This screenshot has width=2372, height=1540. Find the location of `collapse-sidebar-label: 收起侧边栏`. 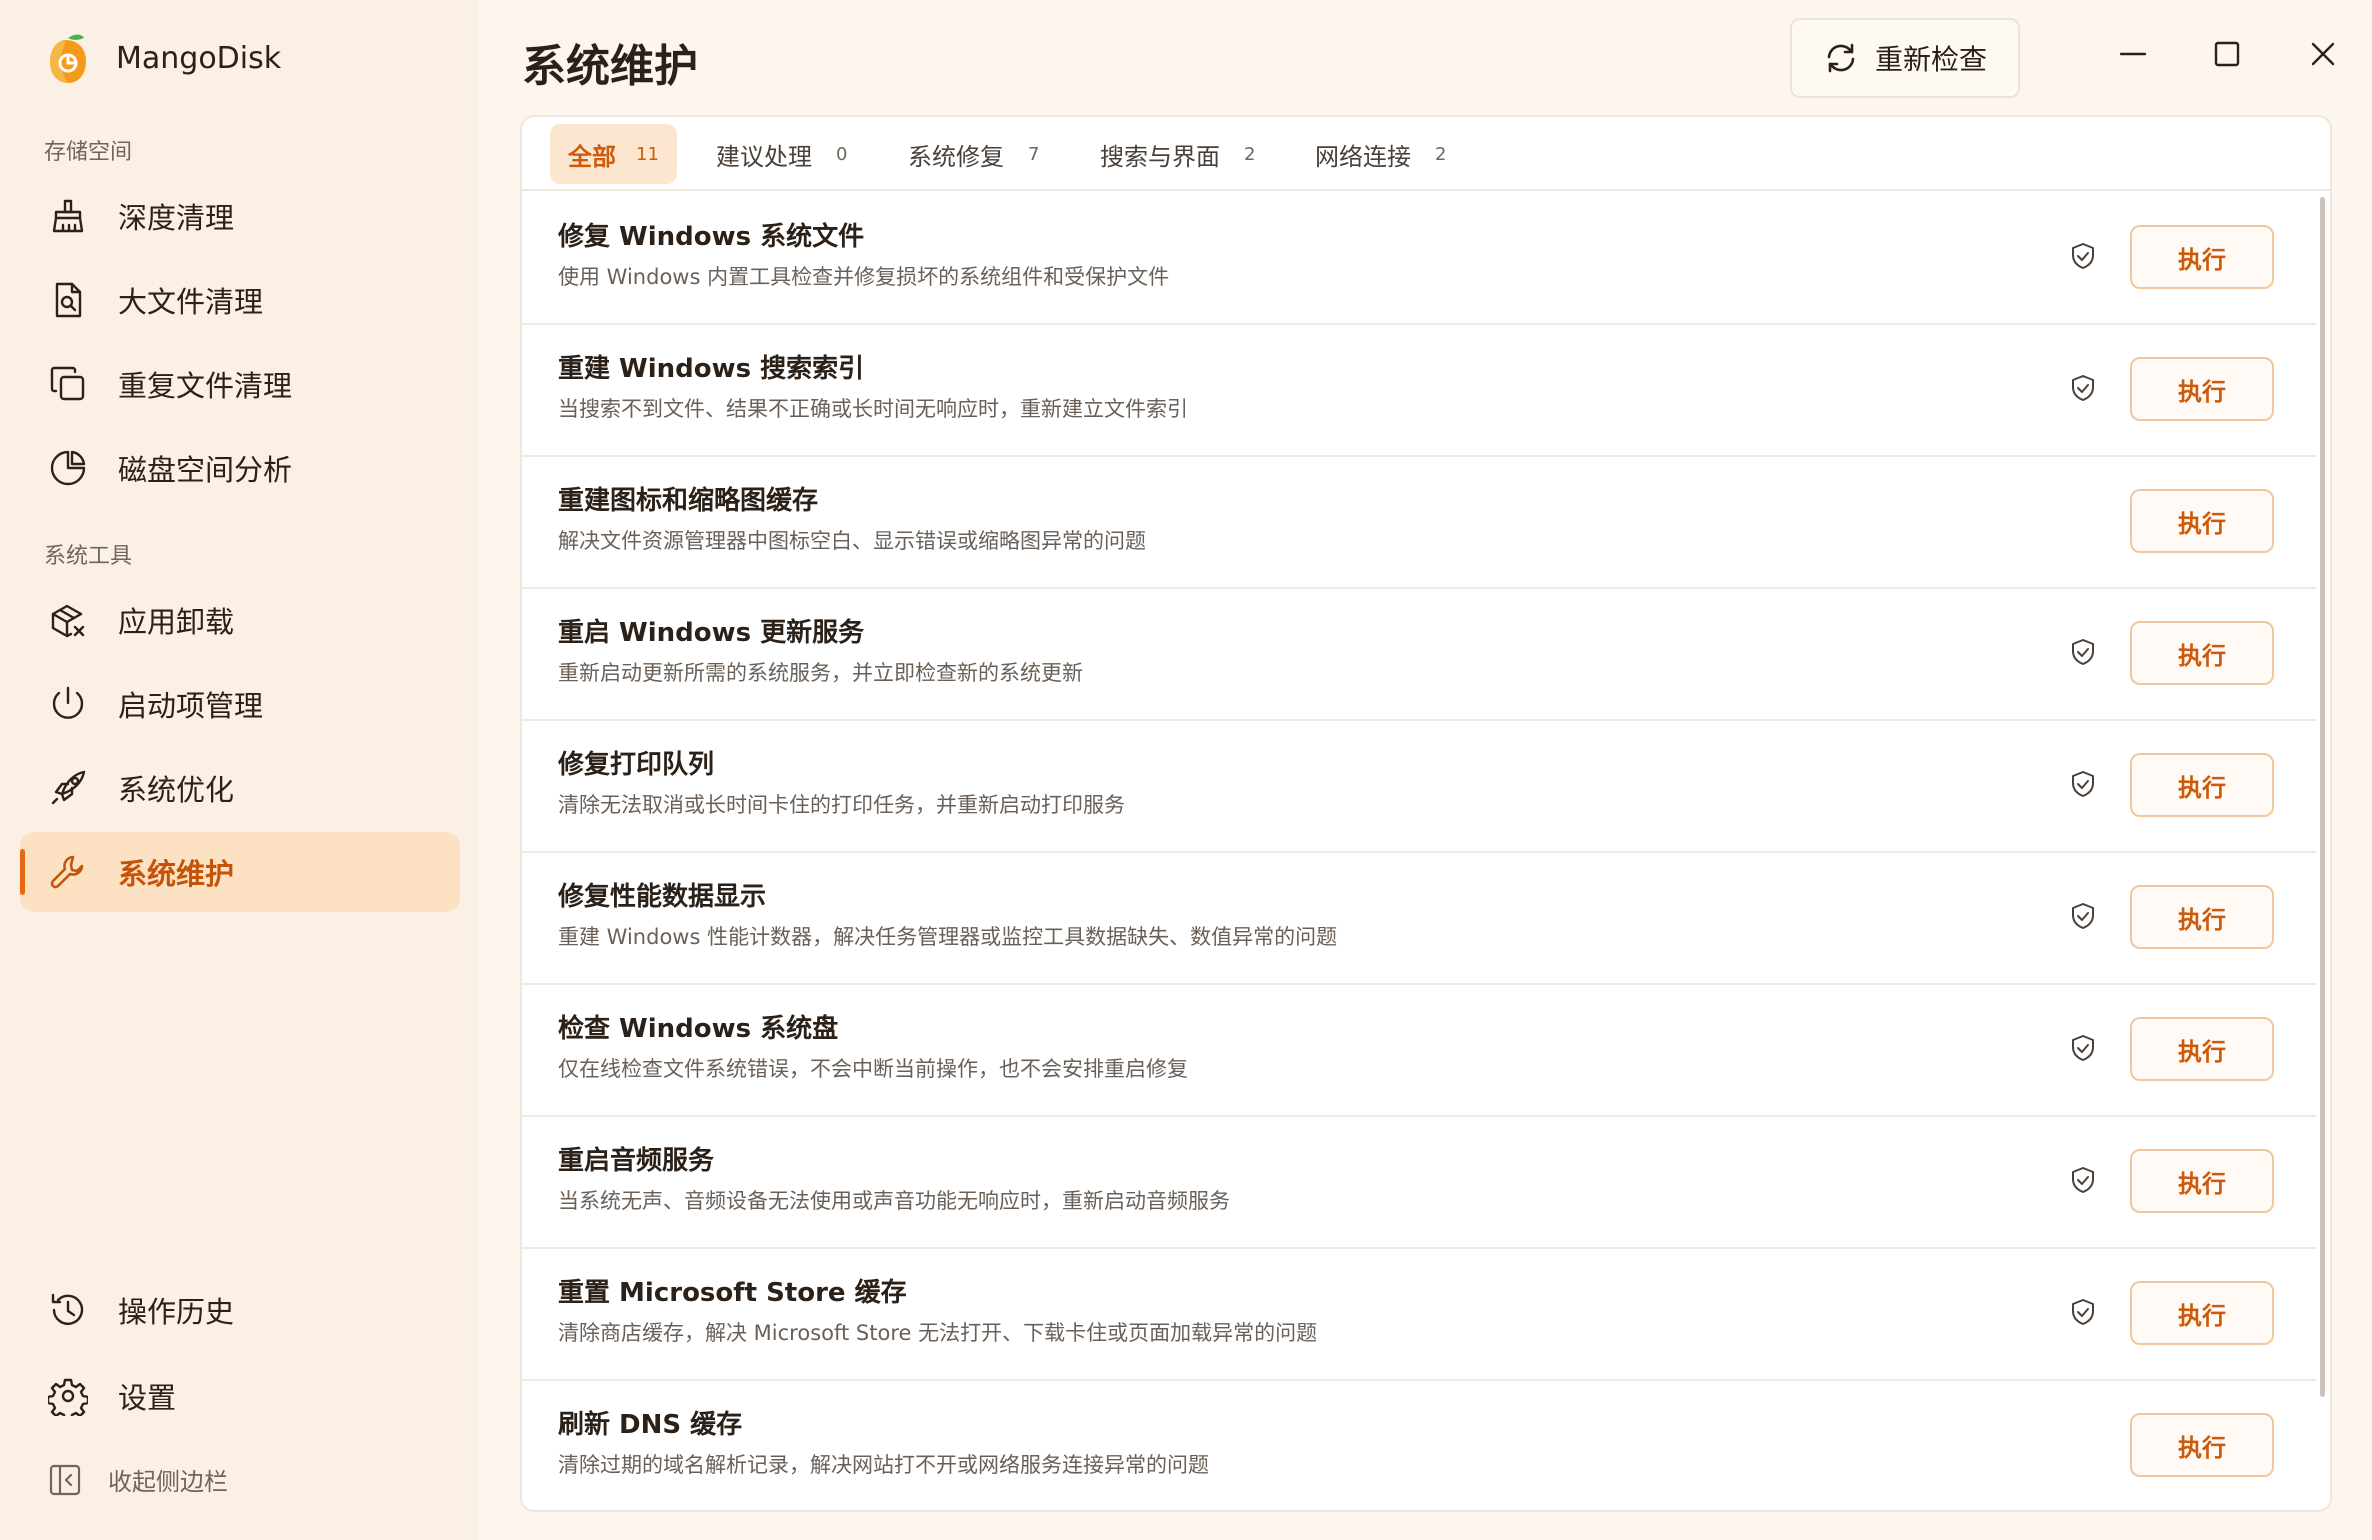

collapse-sidebar-label: 收起侧边栏 is located at coordinates (168, 1482).